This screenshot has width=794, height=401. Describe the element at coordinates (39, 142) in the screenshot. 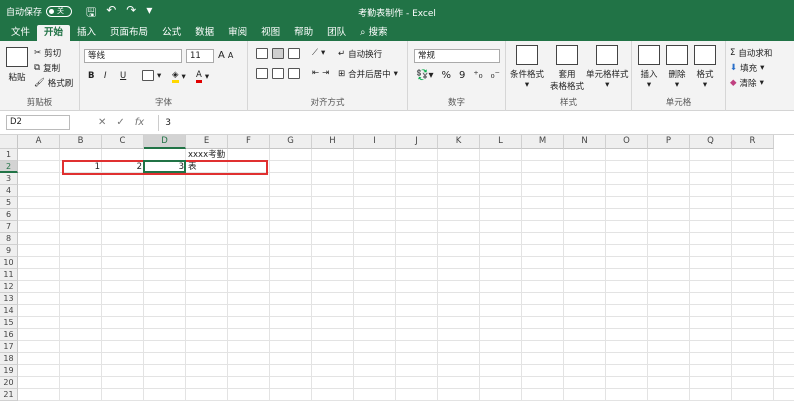

I see `column-header-a: A` at that location.